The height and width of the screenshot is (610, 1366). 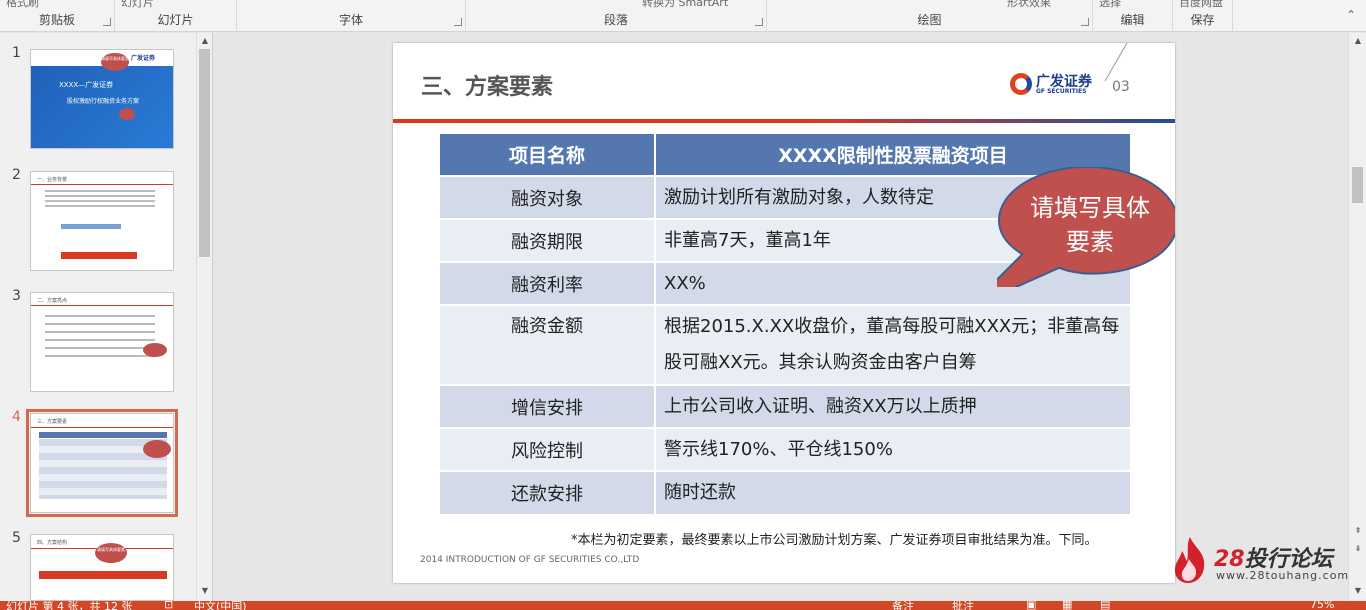 I want to click on editor-scrollbar: ▲ ⇞ ⇟ ▼, so click(x=1357, y=317).